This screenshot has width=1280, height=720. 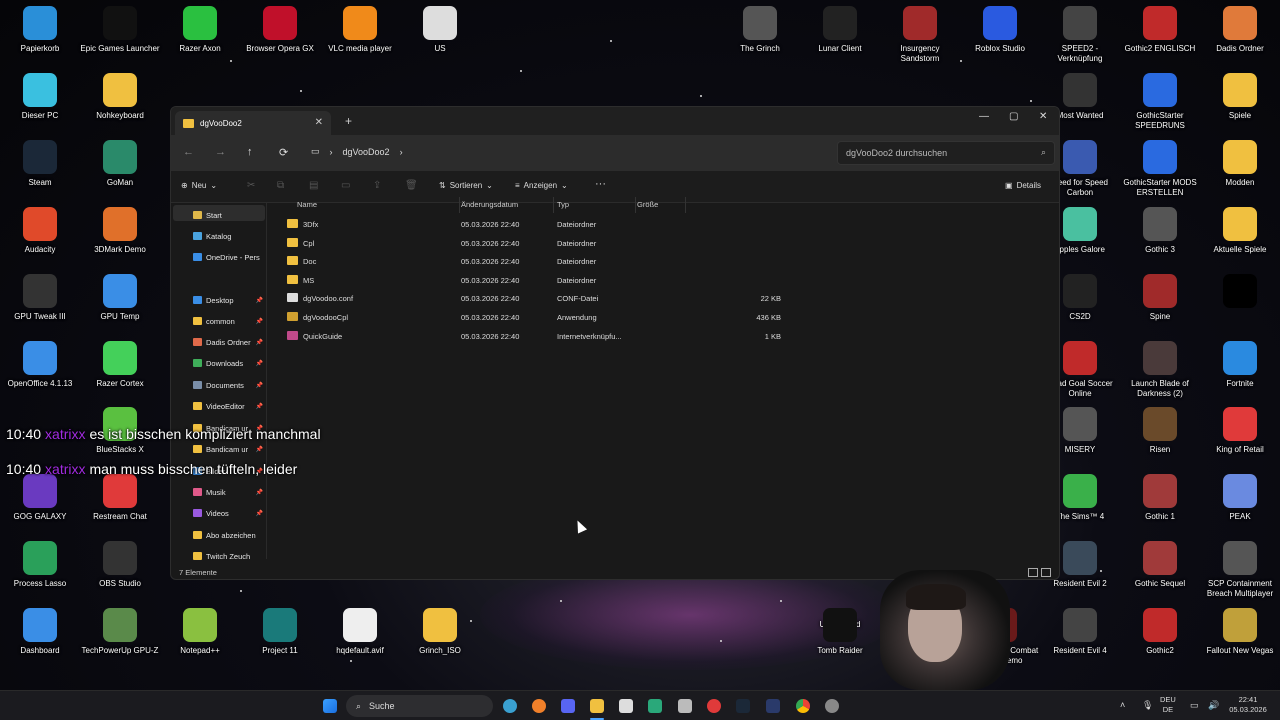 What do you see at coordinates (120, 29) in the screenshot?
I see `desktop-icon: Epic Games Launcher` at bounding box center [120, 29].